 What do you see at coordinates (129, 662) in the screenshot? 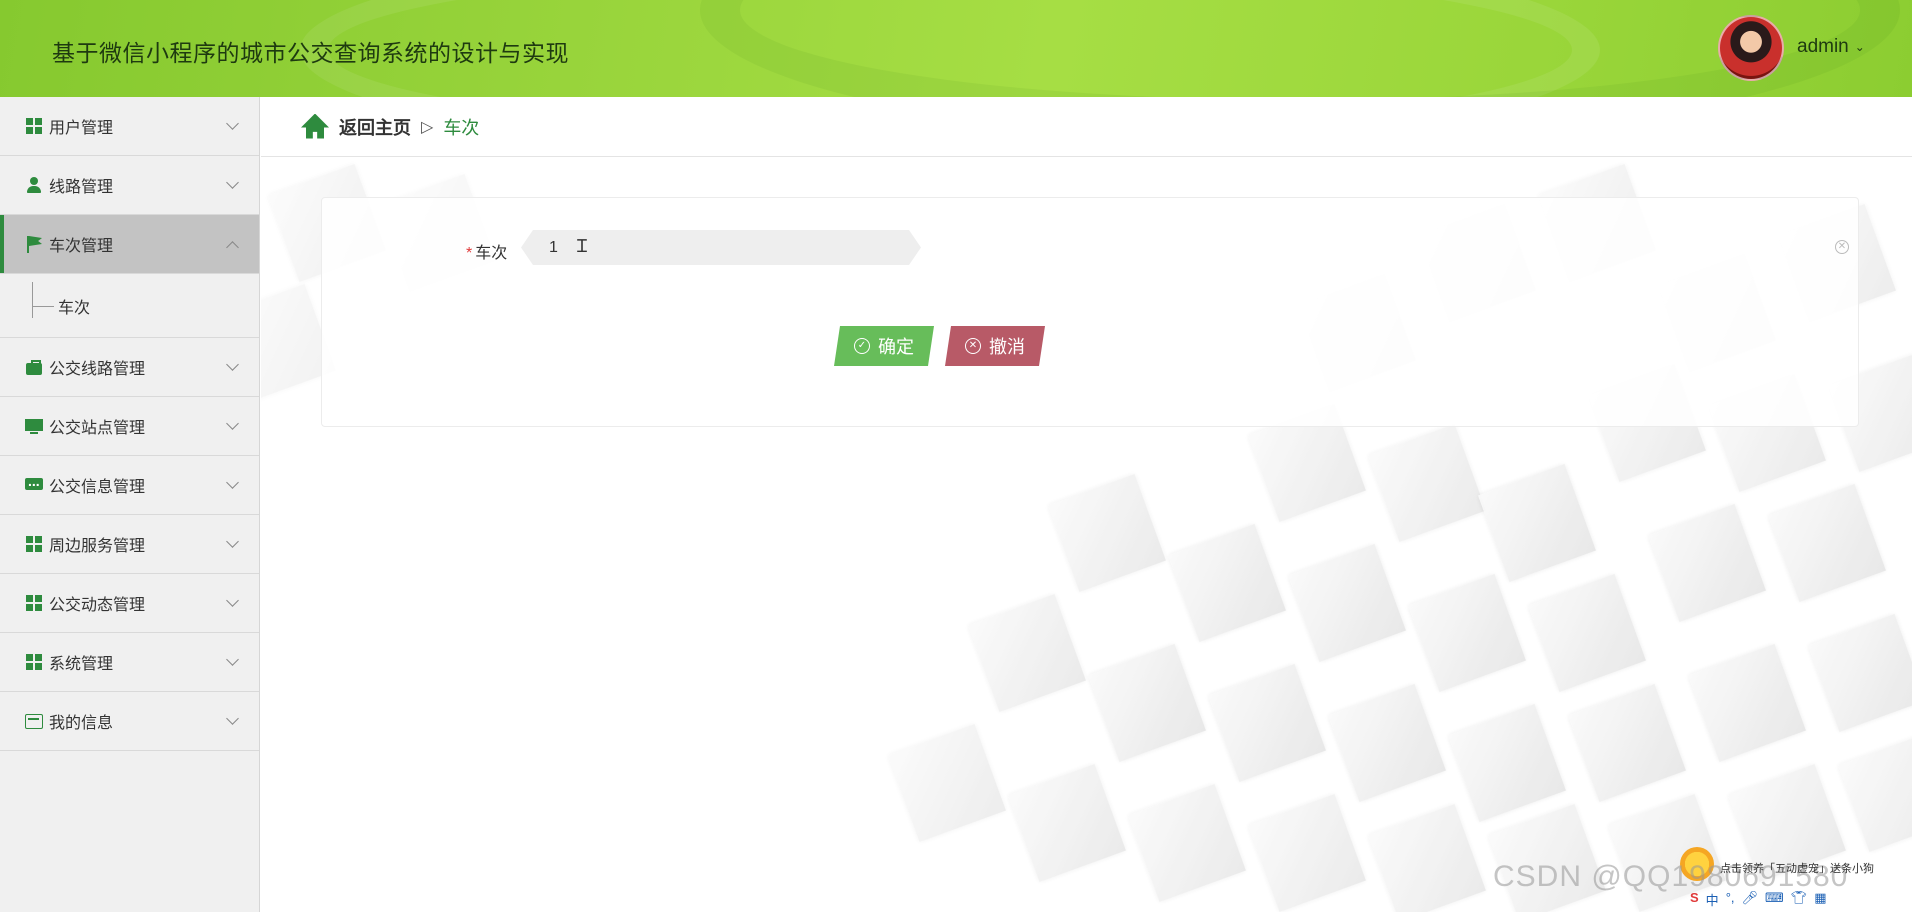
I see `sidebar-item-system-management: 系统管理` at bounding box center [129, 662].